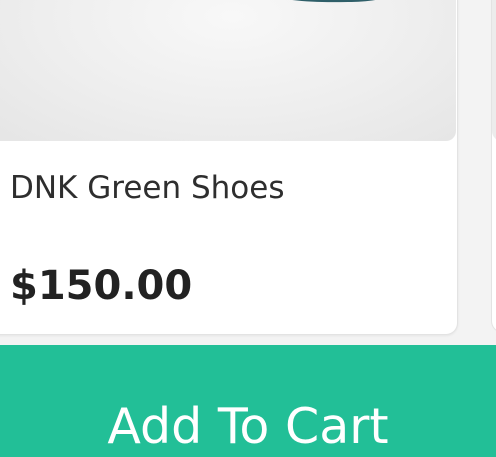 This screenshot has width=496, height=457. What do you see at coordinates (493, 166) in the screenshot?
I see `next-product-card` at bounding box center [493, 166].